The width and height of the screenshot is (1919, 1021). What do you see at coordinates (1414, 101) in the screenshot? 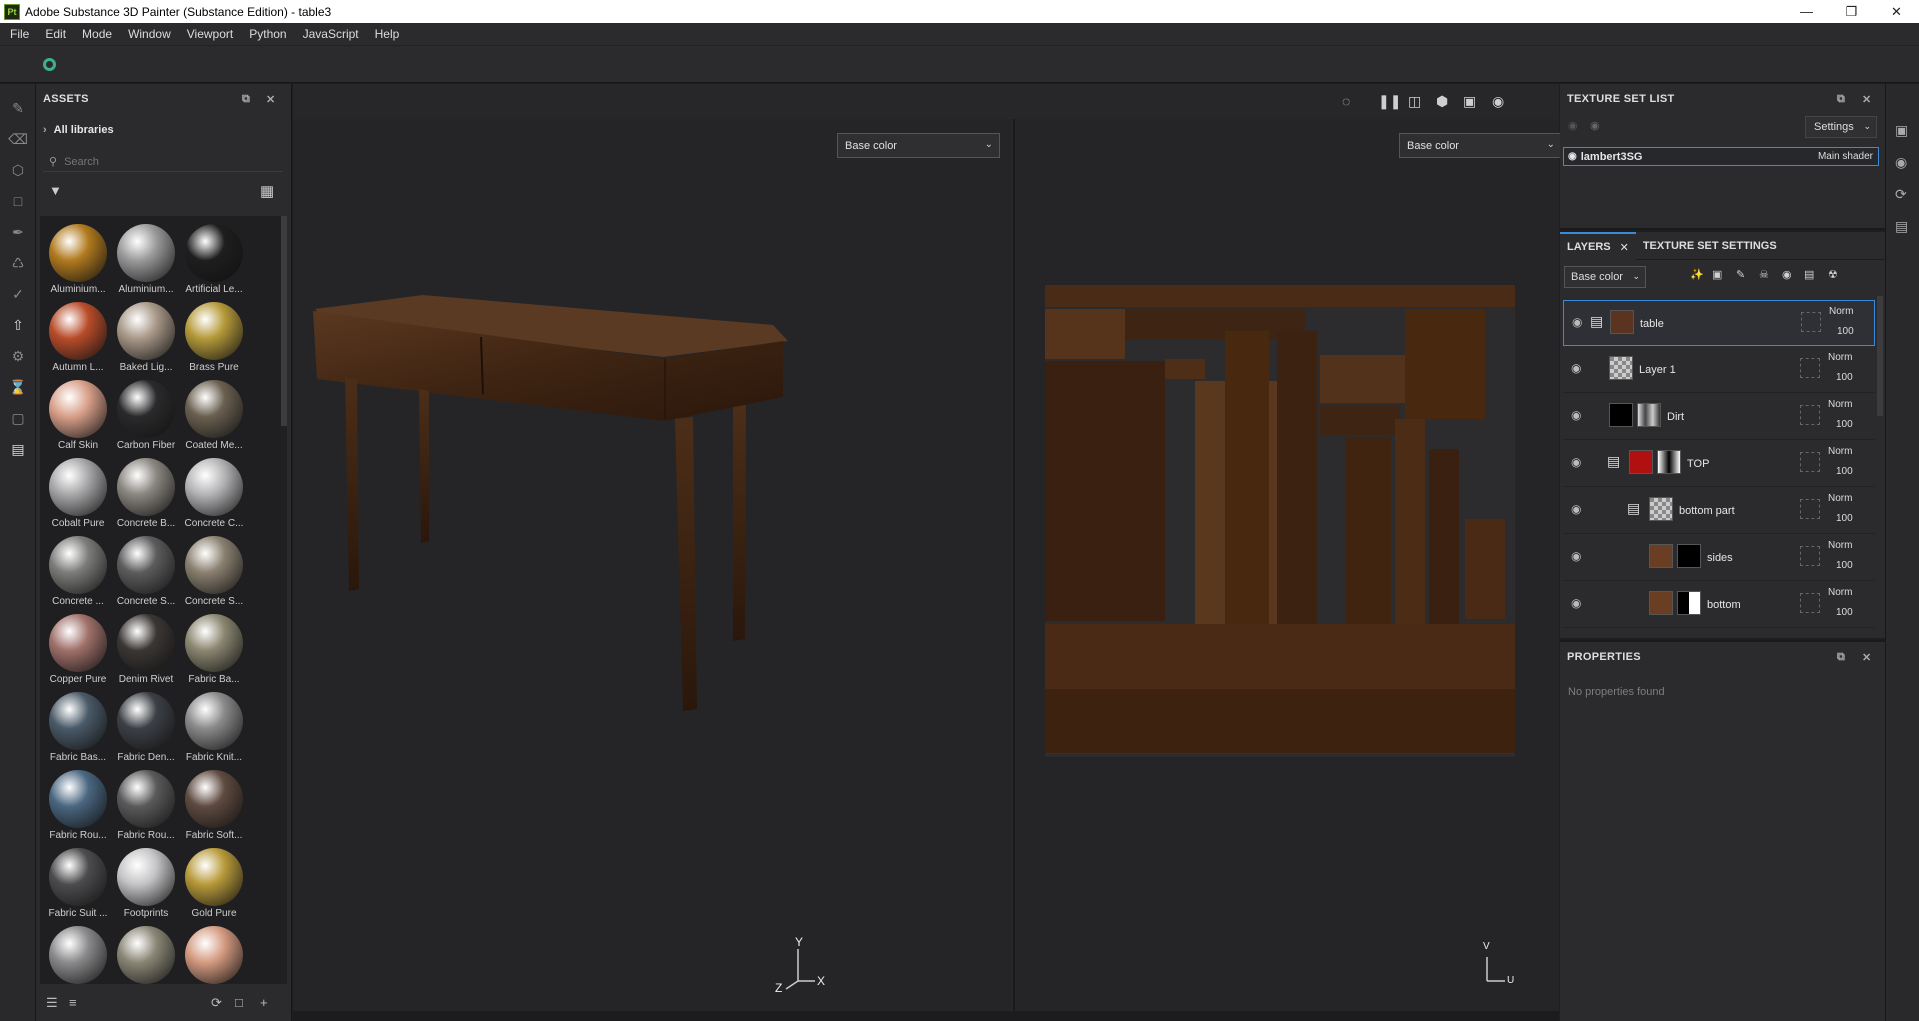
I see `split-view-icon: ◫` at bounding box center [1414, 101].